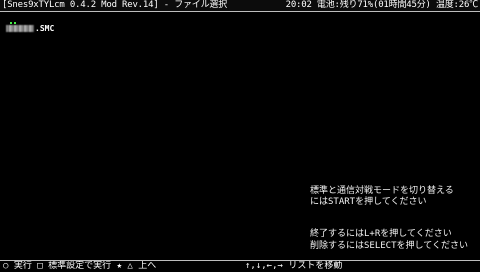 This screenshot has height=272, width=480. I want to click on button-hints-right: ↑,↓,←,→ リストを移動, so click(293, 266).